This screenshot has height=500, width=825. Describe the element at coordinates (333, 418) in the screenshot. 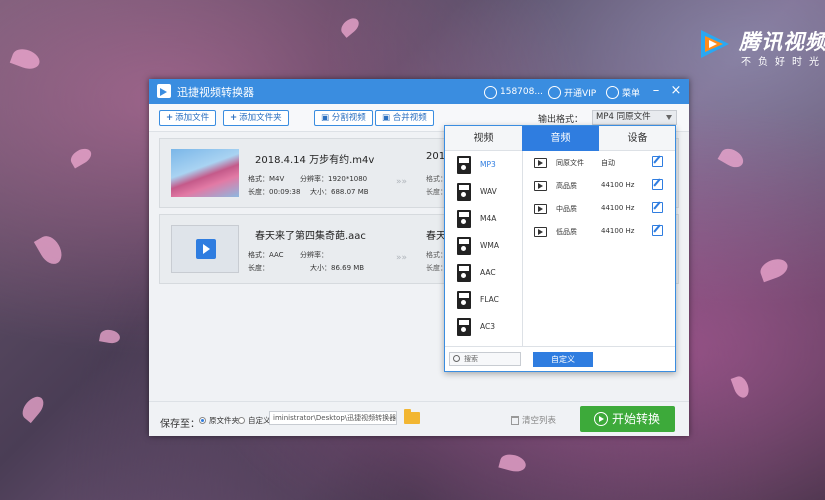

I see `output-path-field: iministrator\Desktop\迅捷视频转换器` at that location.